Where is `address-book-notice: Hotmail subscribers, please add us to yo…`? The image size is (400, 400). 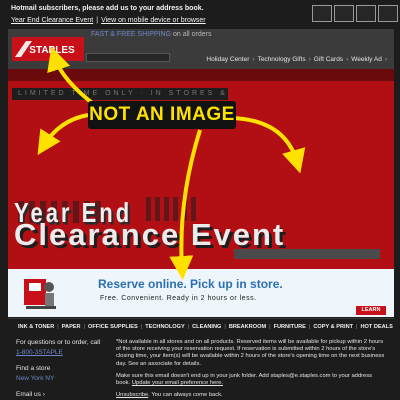
address-book-notice: Hotmail subscribers, please add us to yo… is located at coordinates (107, 8).